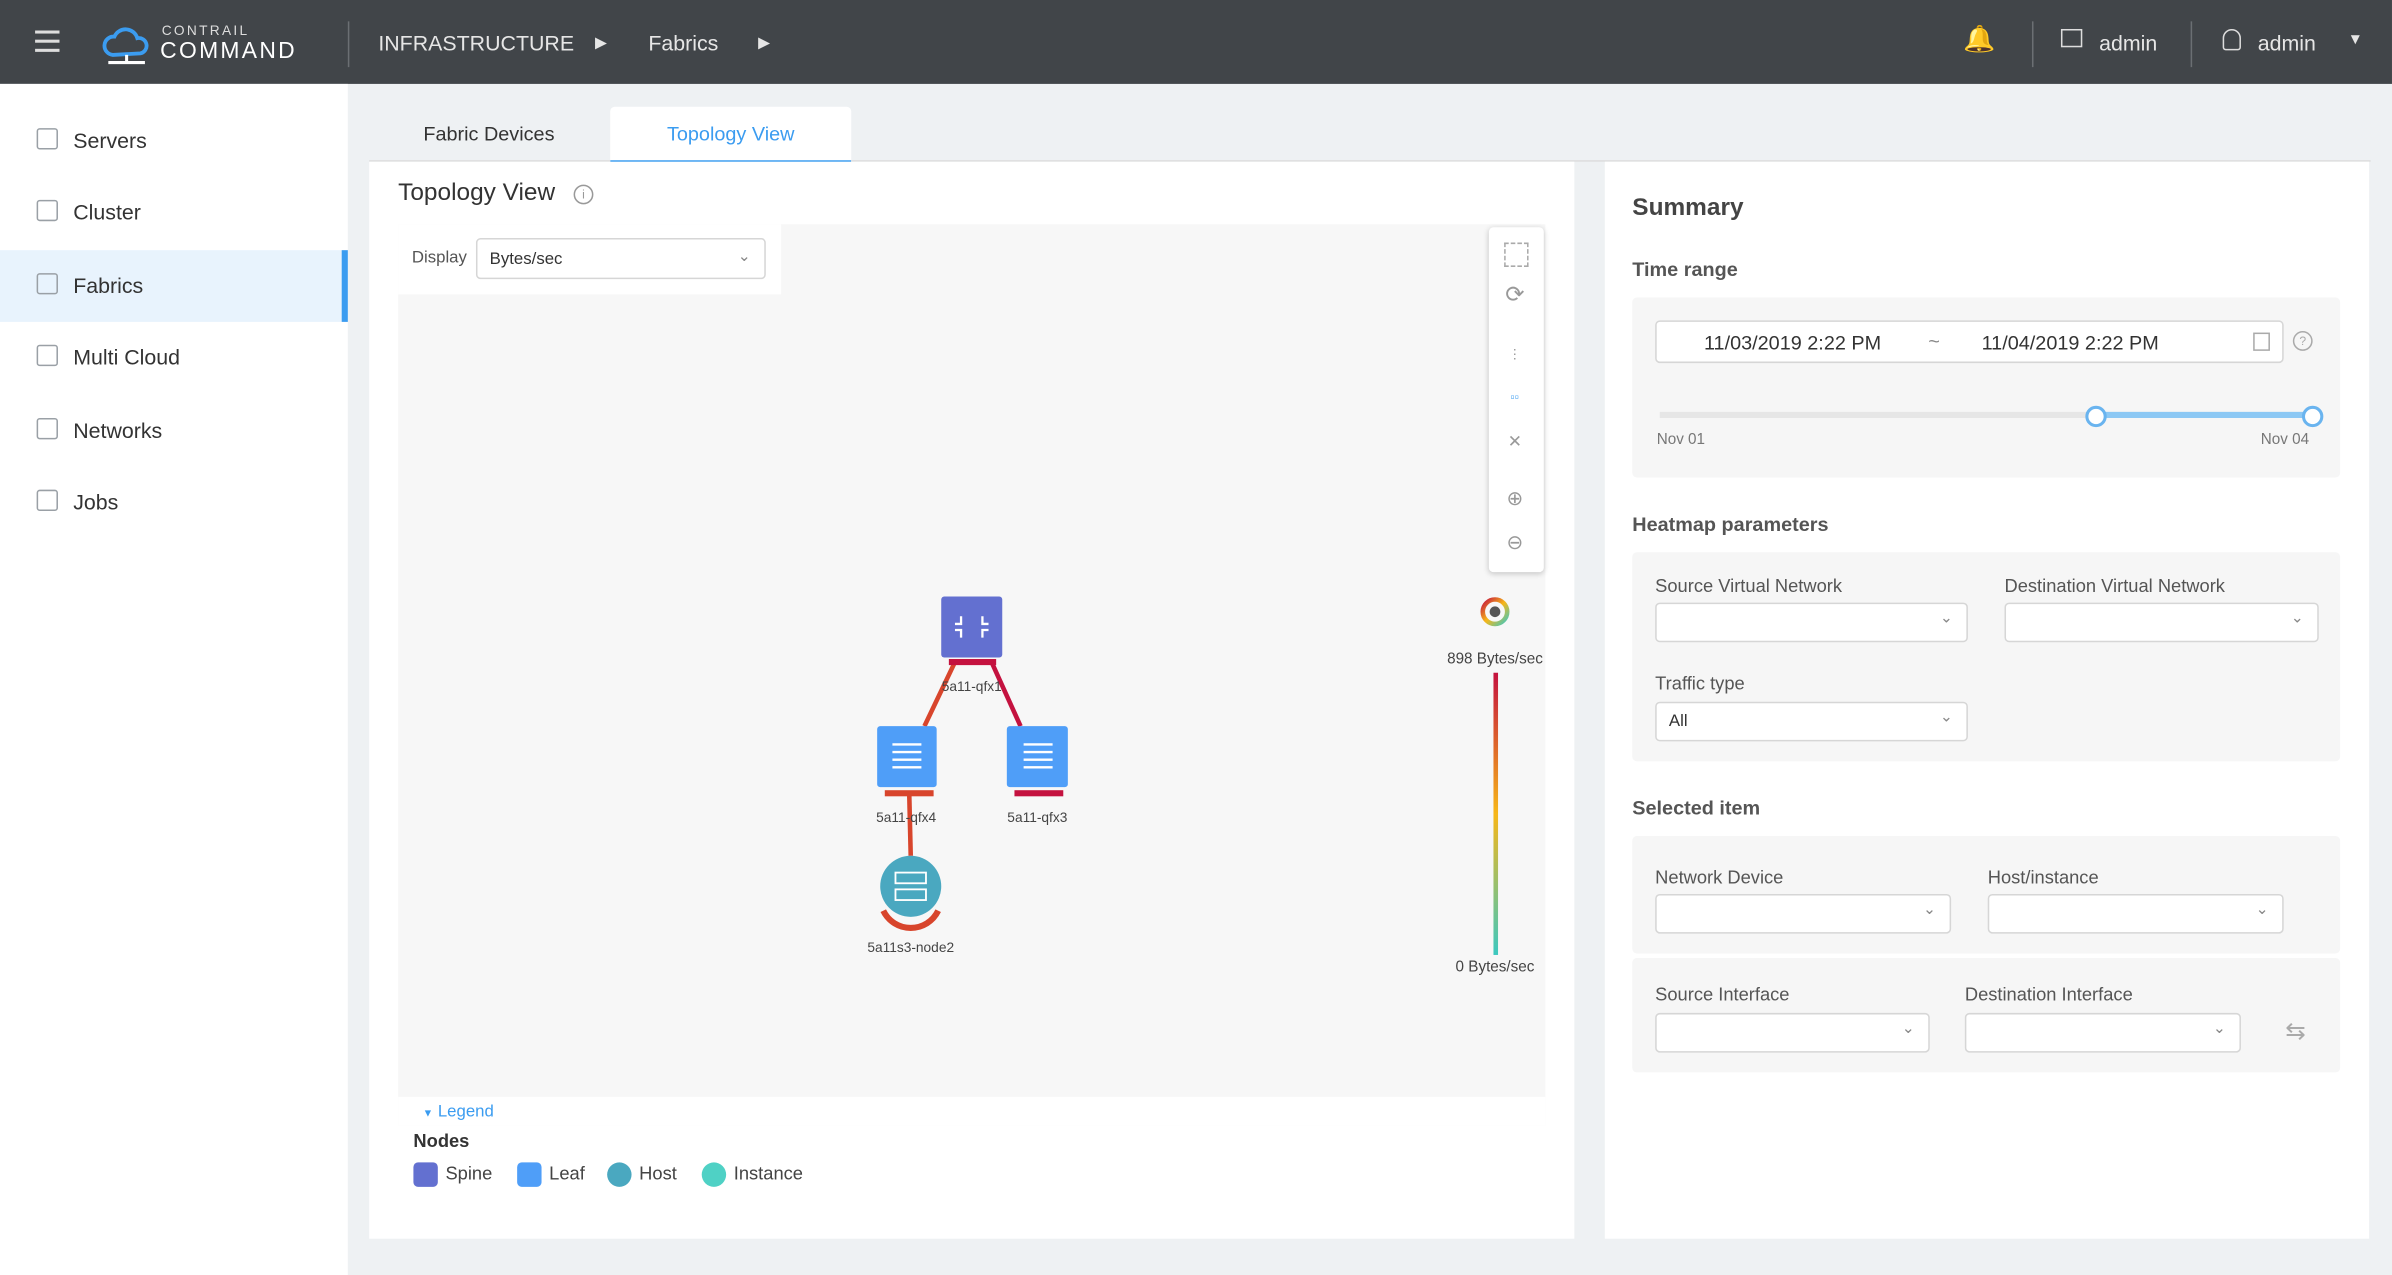 The height and width of the screenshot is (1275, 2392). I want to click on node-label: 5a11s3-node2, so click(911, 947).